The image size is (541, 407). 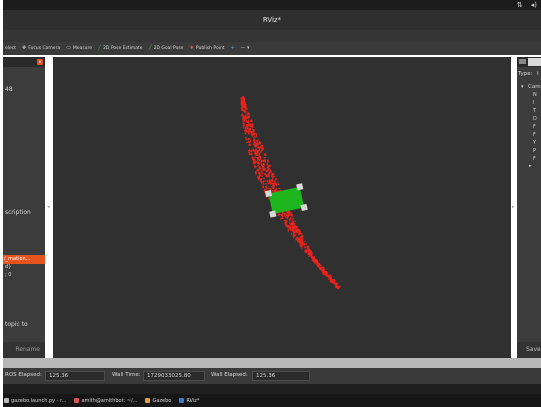 What do you see at coordinates (158, 401) in the screenshot?
I see `taskbar-item-gazebo: Gazebo` at bounding box center [158, 401].